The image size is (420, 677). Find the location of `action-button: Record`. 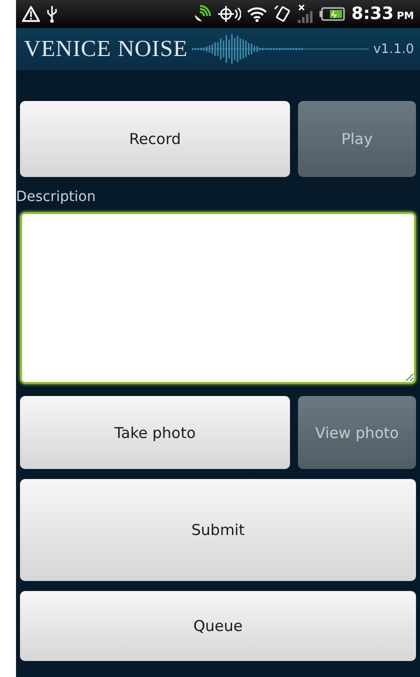

action-button: Record is located at coordinates (155, 139).